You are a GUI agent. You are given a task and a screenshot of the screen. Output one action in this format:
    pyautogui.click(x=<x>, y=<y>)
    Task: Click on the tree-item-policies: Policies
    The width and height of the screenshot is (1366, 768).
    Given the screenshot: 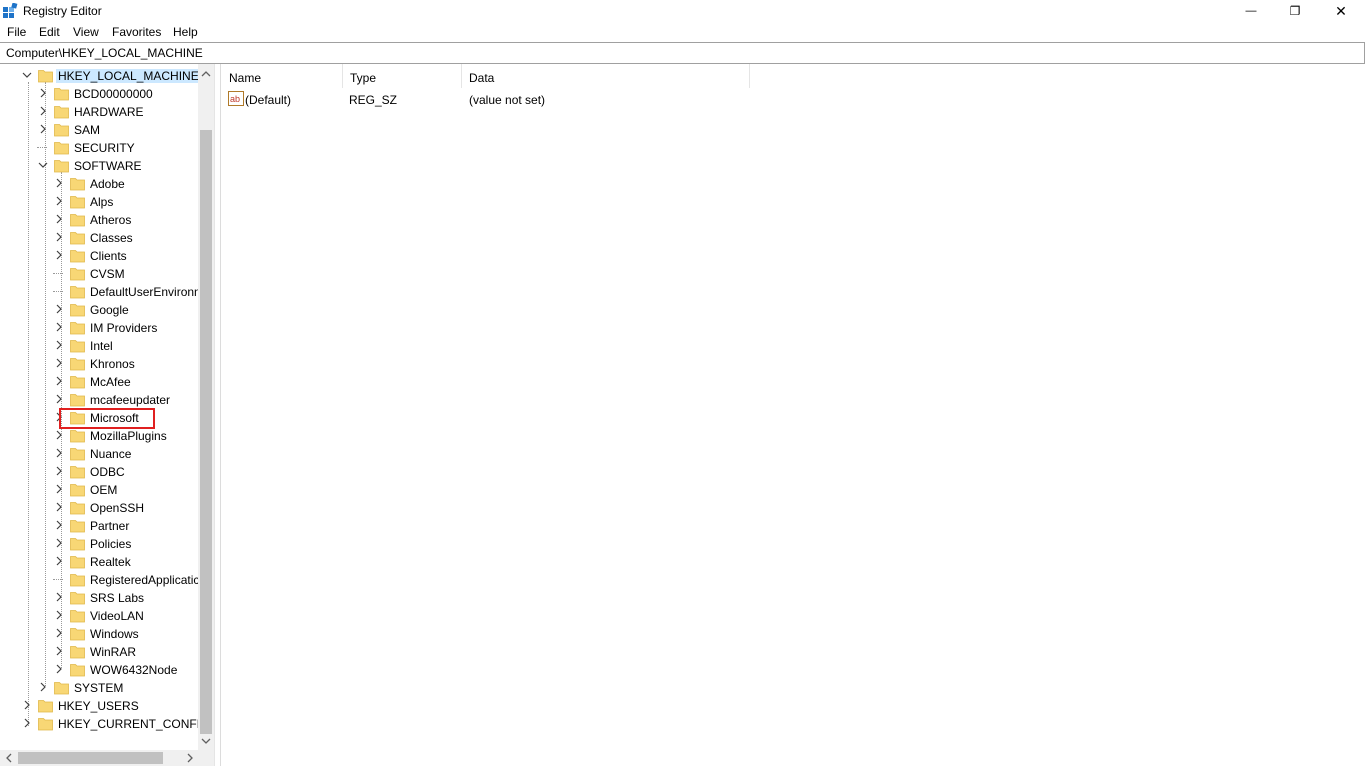 What is the action you would take?
    pyautogui.click(x=99, y=543)
    